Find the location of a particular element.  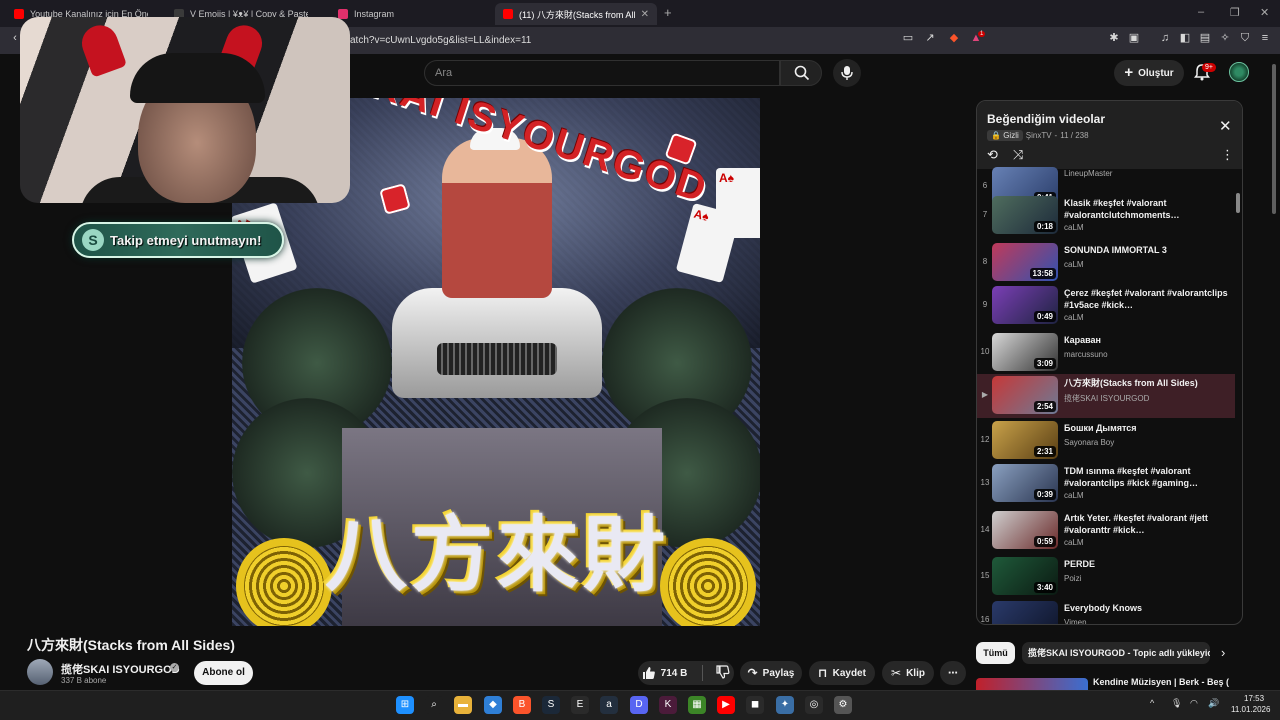

playlist-more-icon: ⋮ is located at coordinates (1227, 155).